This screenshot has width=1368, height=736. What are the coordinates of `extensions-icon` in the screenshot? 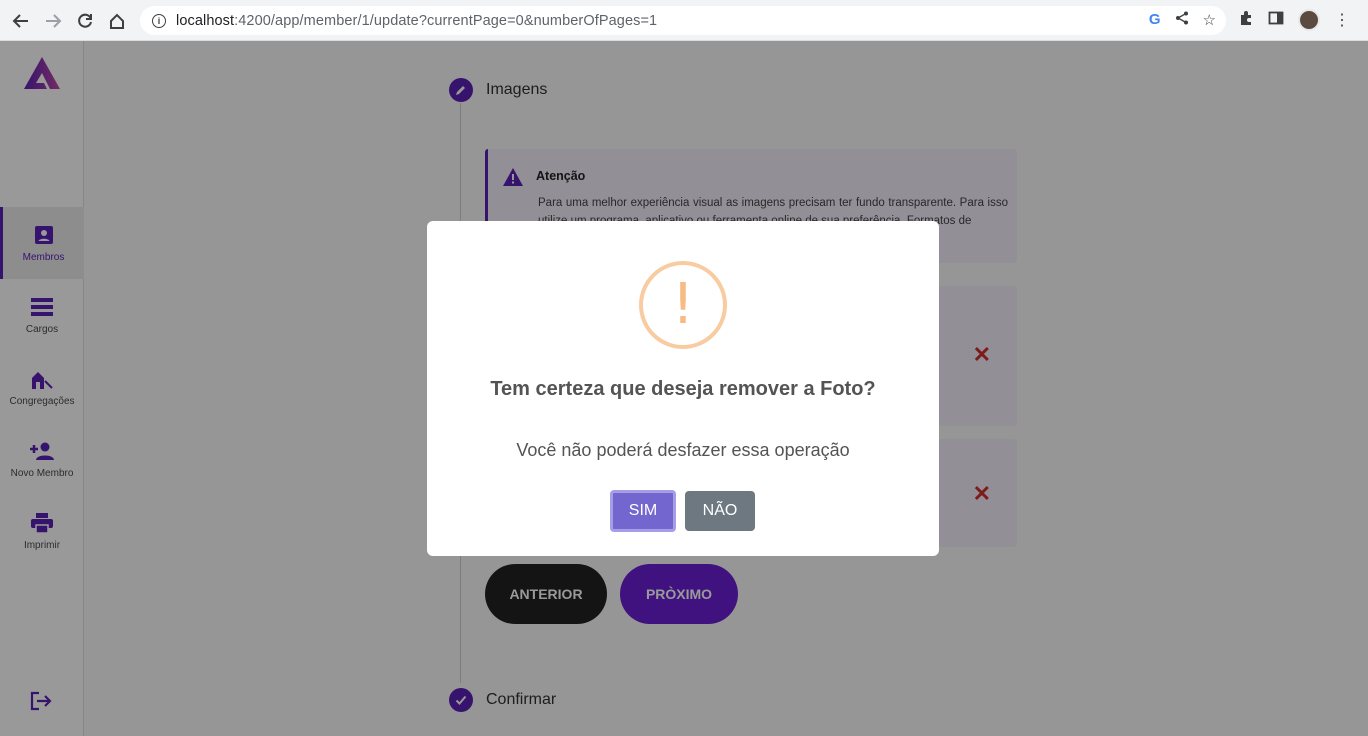 It's located at (1246, 20).